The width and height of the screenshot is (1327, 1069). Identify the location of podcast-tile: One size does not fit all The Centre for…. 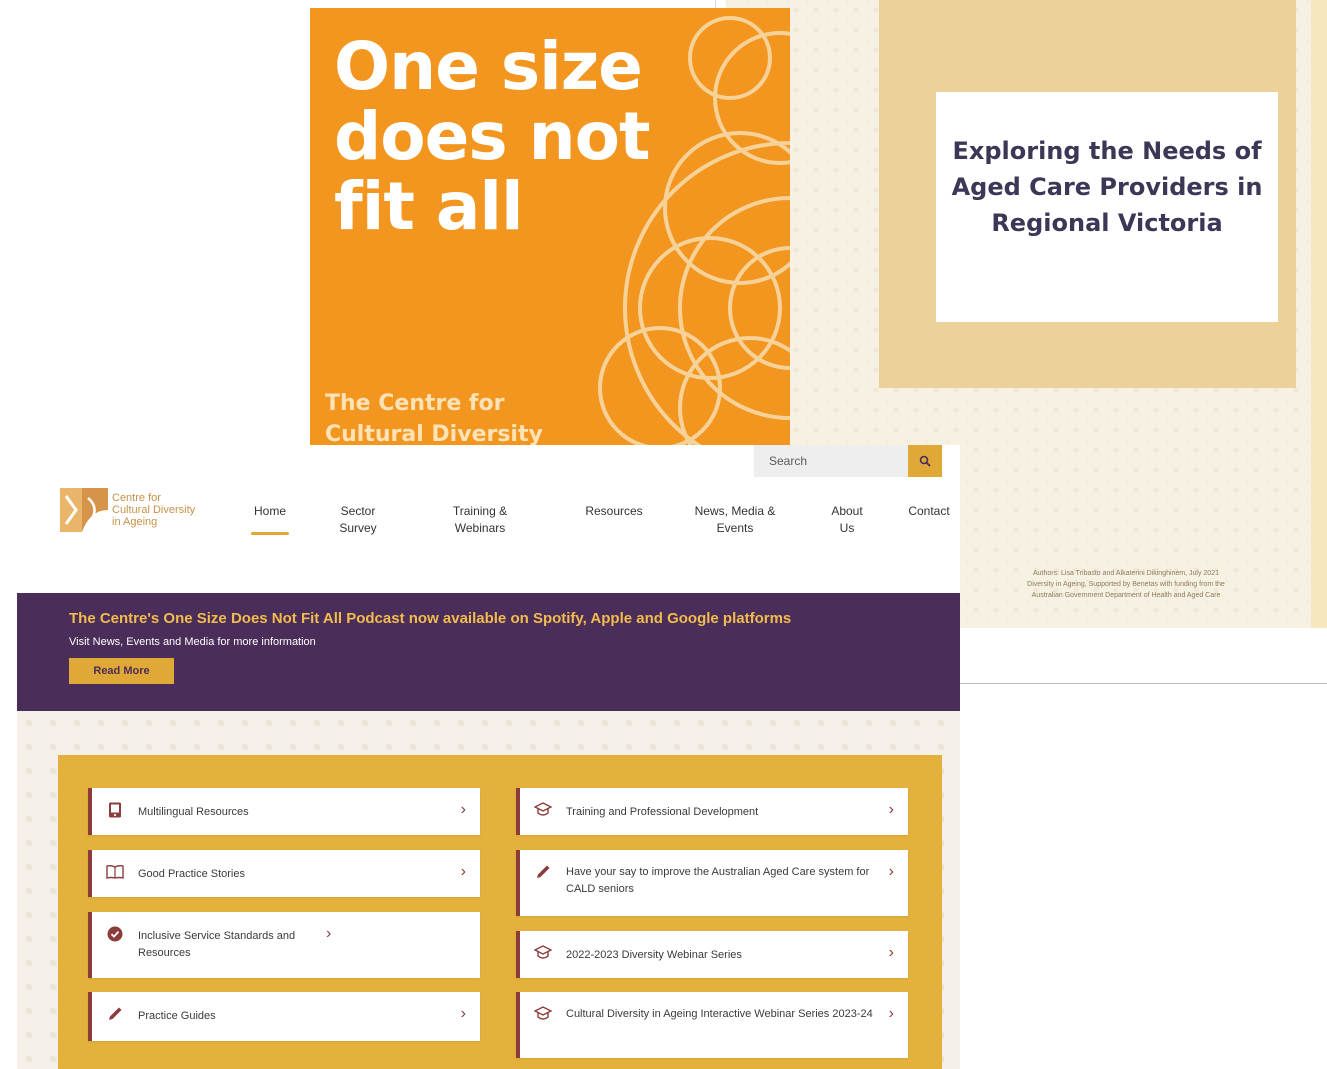
(550, 226).